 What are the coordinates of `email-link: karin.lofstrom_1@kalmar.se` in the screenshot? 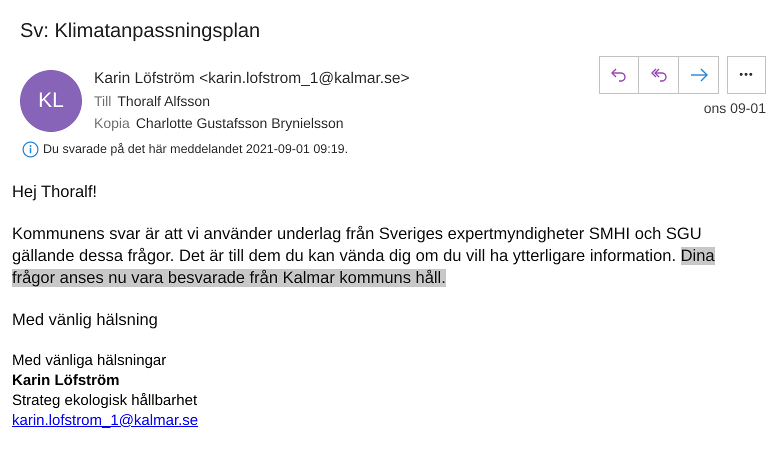 It's located at (105, 420).